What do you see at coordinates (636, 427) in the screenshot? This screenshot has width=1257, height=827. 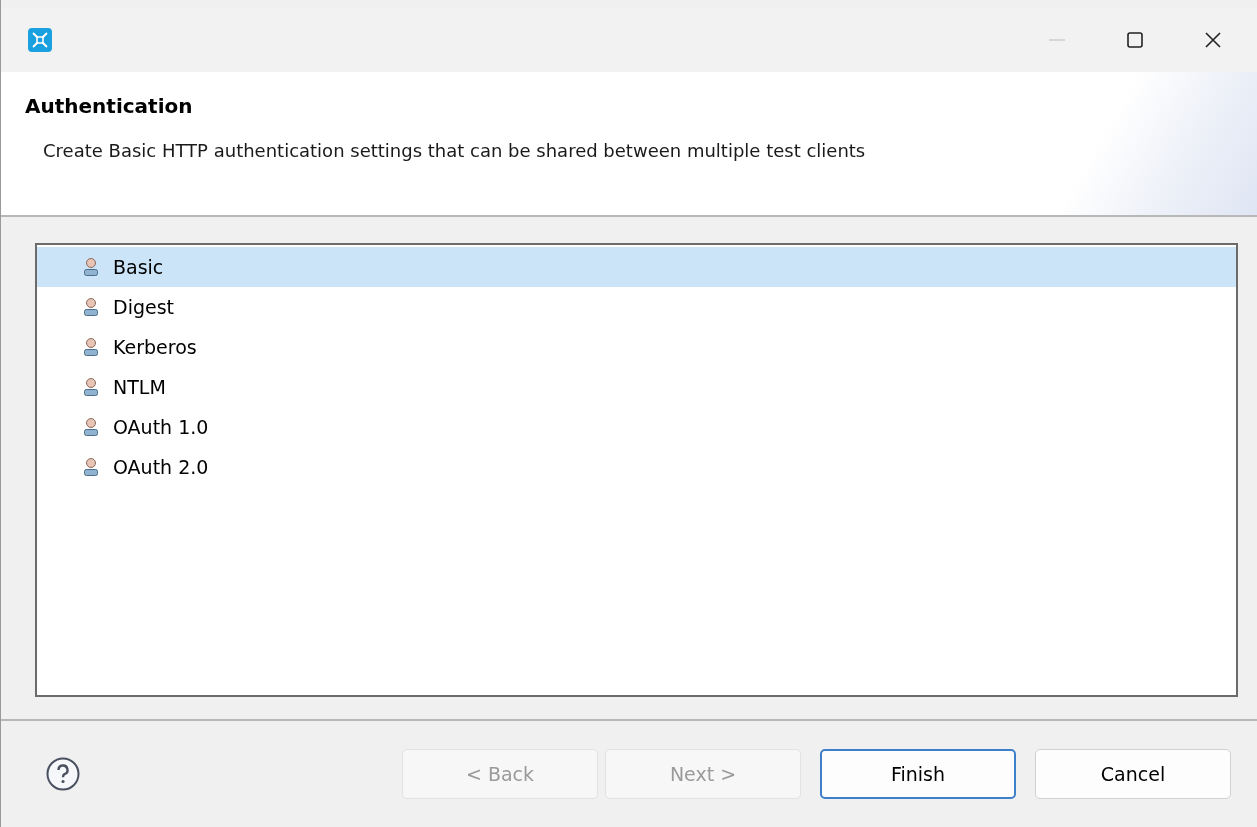 I see `list-item: OAuth 1.0` at bounding box center [636, 427].